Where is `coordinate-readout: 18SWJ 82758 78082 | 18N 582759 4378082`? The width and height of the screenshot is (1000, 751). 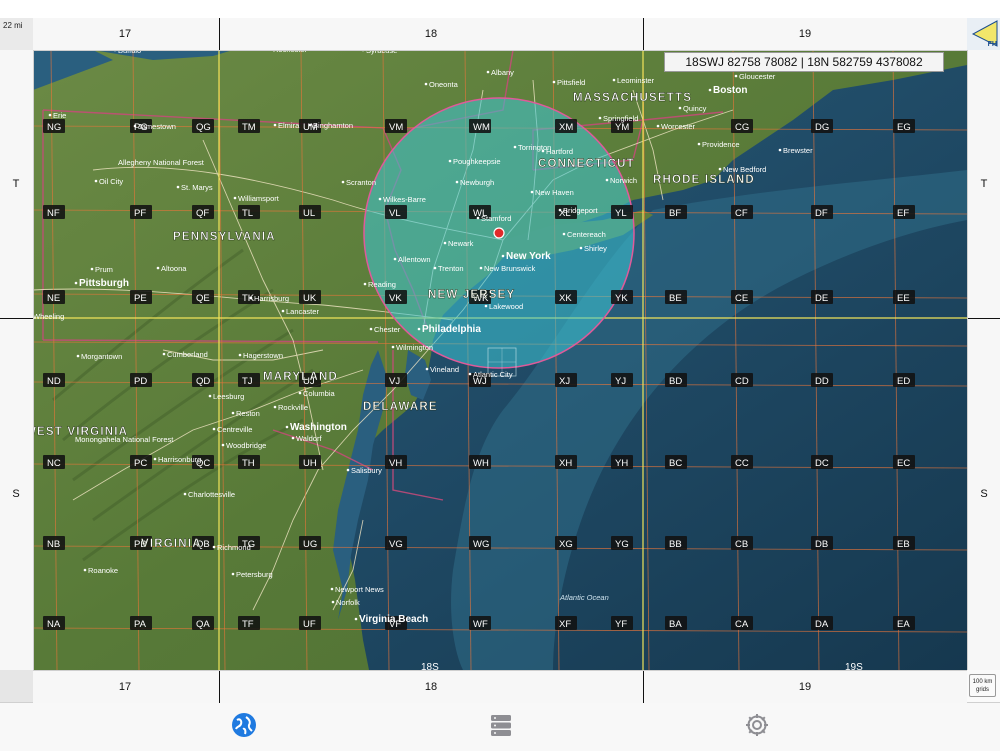 coordinate-readout: 18SWJ 82758 78082 | 18N 582759 4378082 is located at coordinates (804, 62).